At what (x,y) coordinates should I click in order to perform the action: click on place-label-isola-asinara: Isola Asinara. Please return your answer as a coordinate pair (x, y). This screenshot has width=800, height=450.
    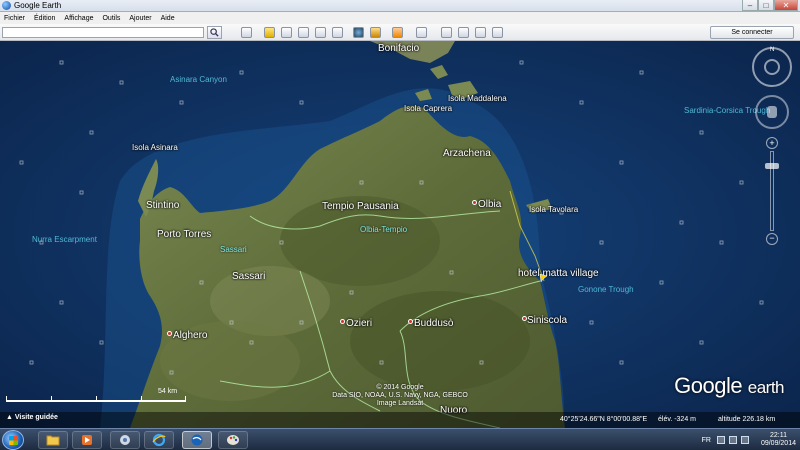
    Looking at the image, I should click on (155, 147).